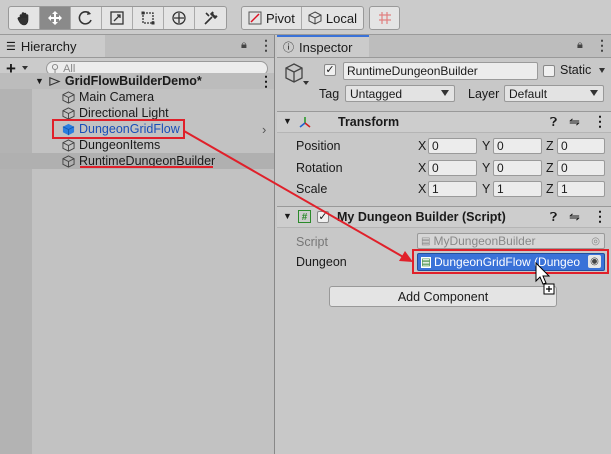  What do you see at coordinates (545, 278) in the screenshot?
I see `drag-cursor-icon` at bounding box center [545, 278].